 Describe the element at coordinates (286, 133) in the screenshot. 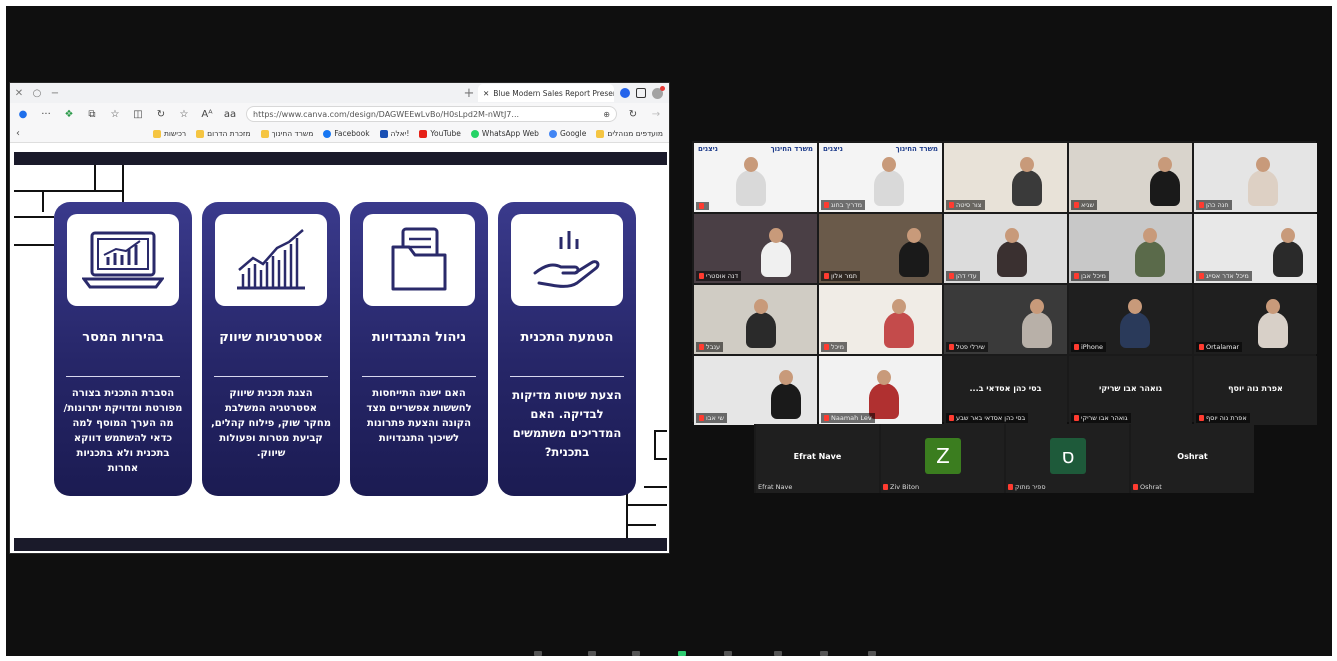

I see `bookmark-education-ministry: משרד החינוך` at that location.